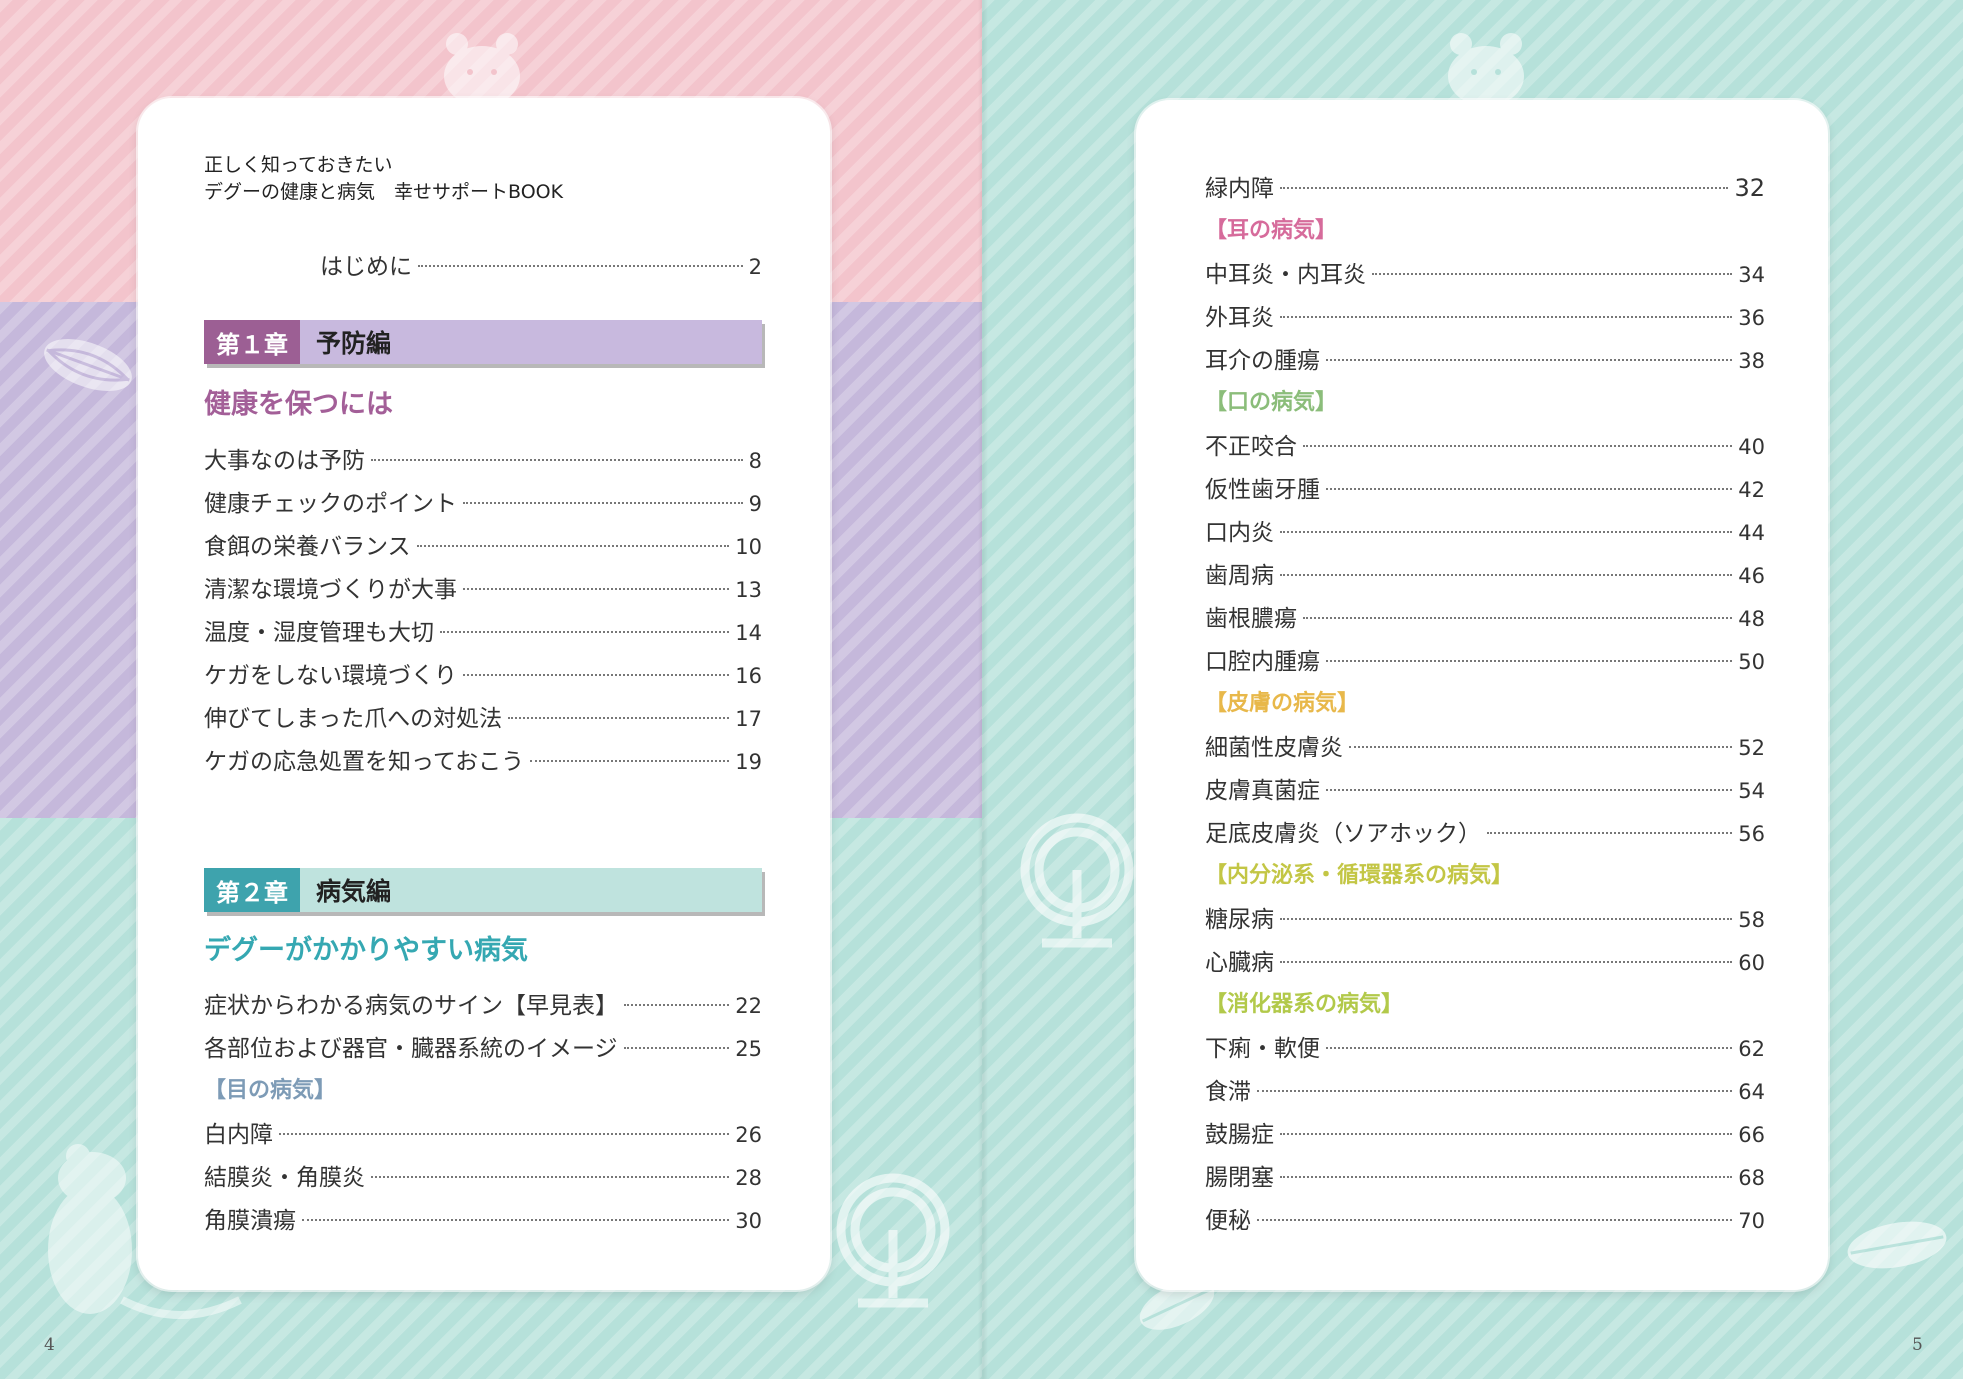 The width and height of the screenshot is (1963, 1379). I want to click on toc-entry-label: 食餌の栄養バランス, so click(307, 547).